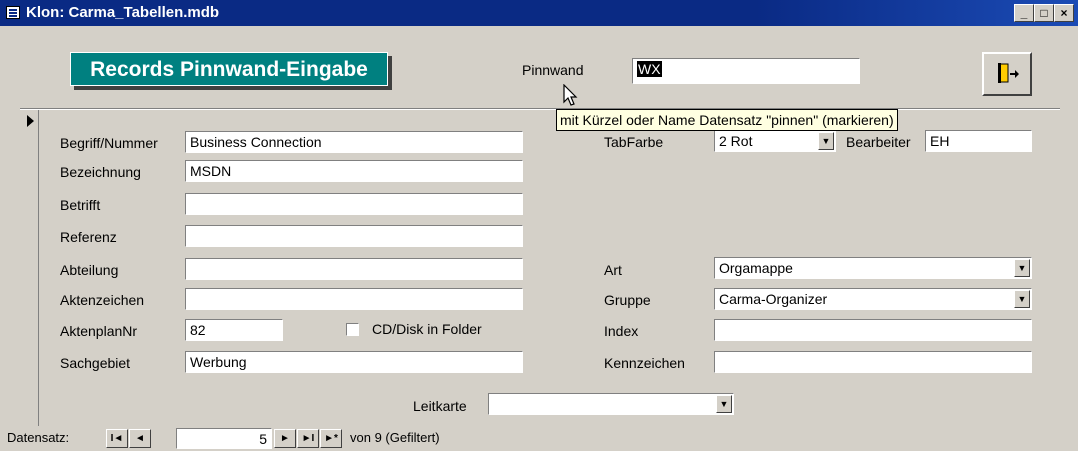 This screenshot has height=451, width=1078. What do you see at coordinates (649, 69) in the screenshot?
I see `pinnwand-value: WX` at bounding box center [649, 69].